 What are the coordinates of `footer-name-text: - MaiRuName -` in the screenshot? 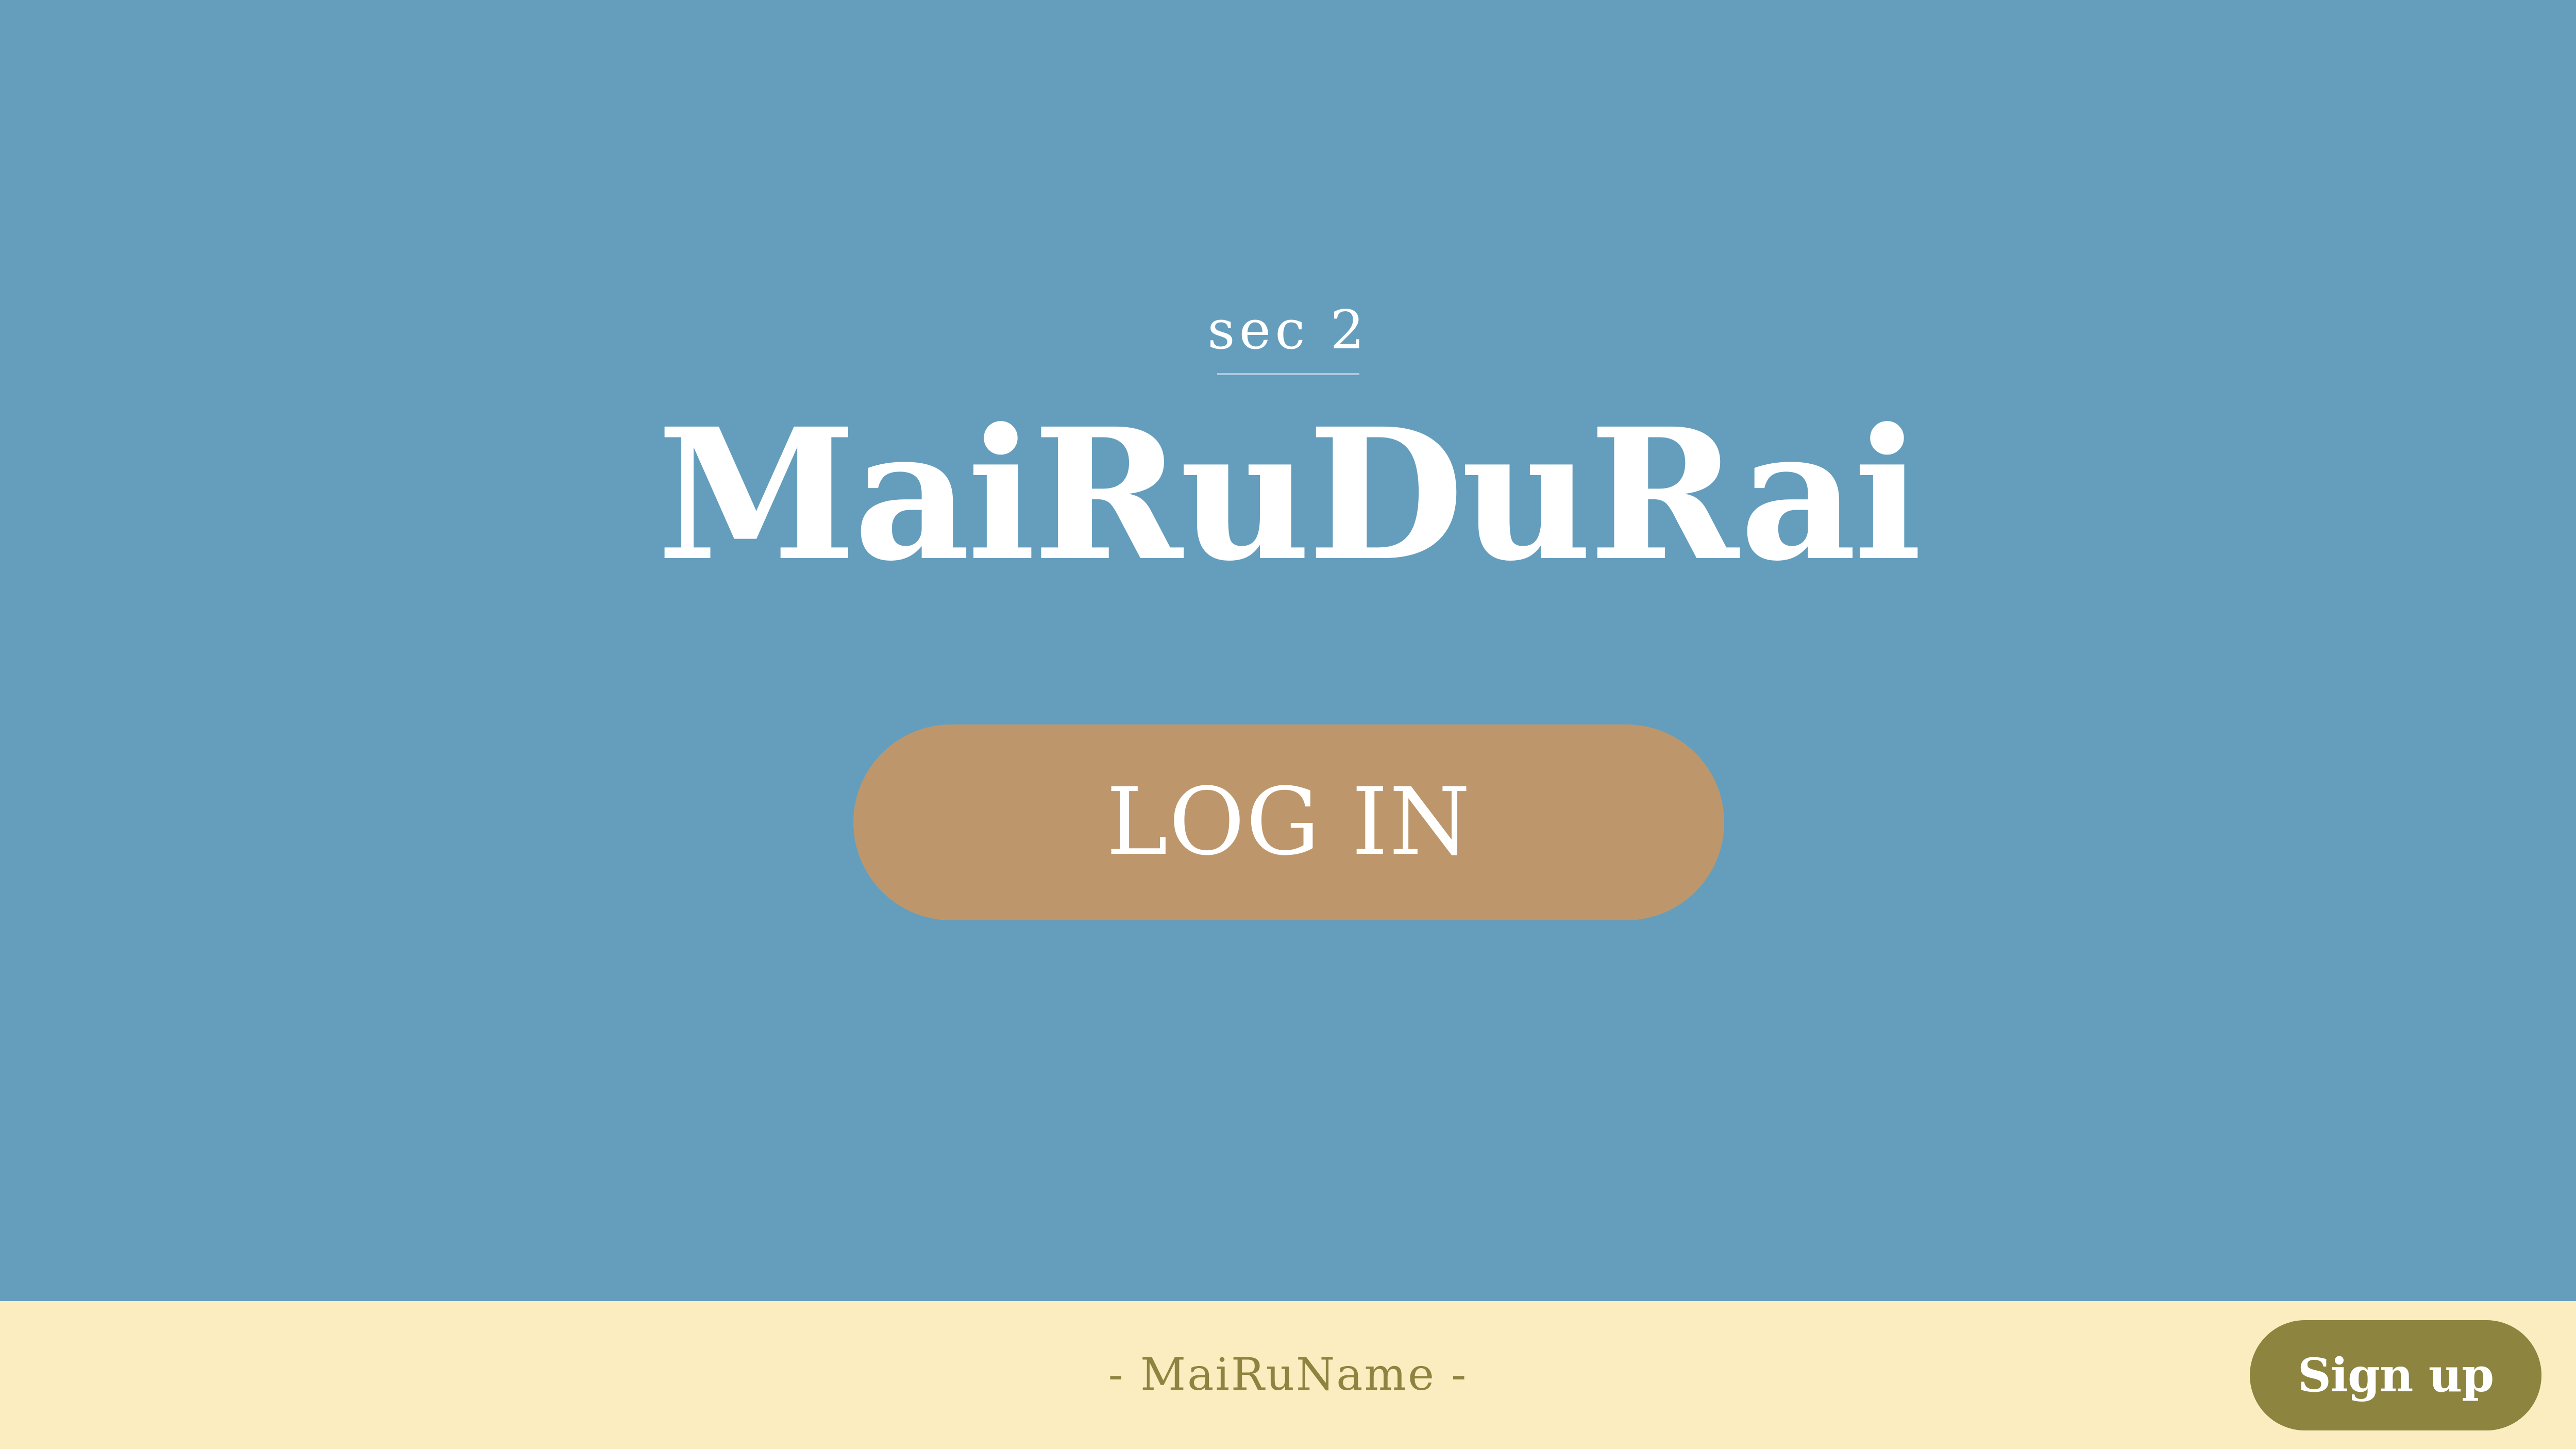 It's located at (1288, 1375).